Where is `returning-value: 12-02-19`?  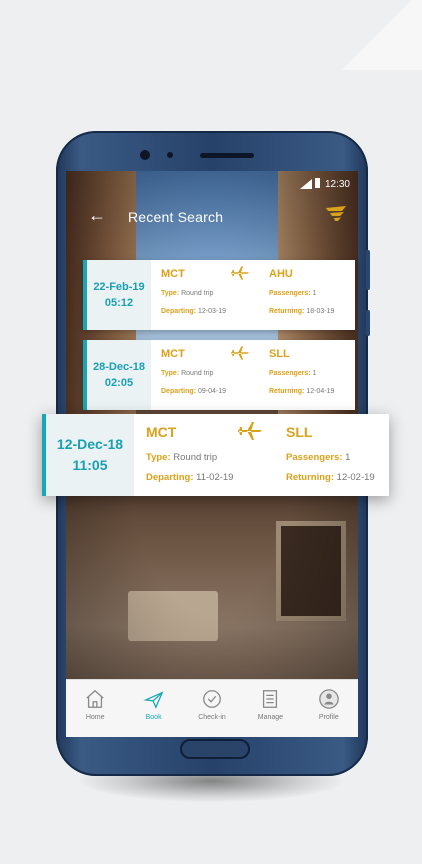 returning-value: 12-02-19 is located at coordinates (355, 477).